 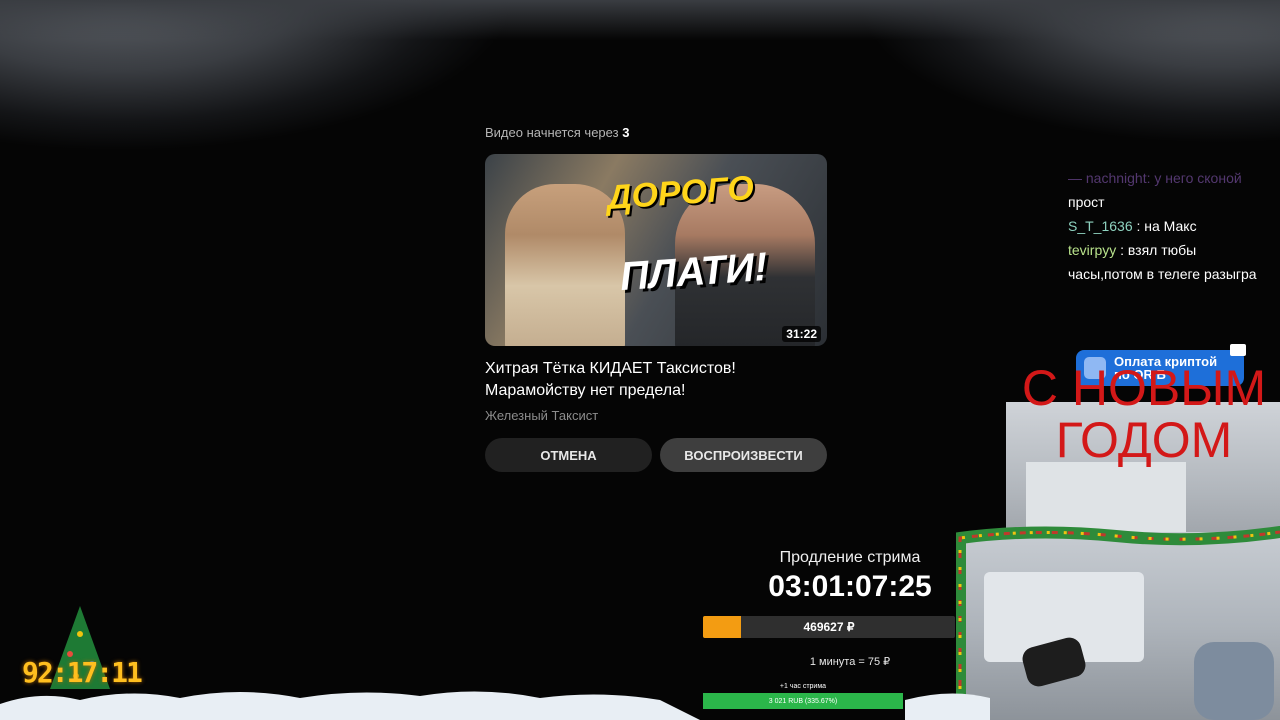 I want to click on snow-decoration, so click(x=495, y=705).